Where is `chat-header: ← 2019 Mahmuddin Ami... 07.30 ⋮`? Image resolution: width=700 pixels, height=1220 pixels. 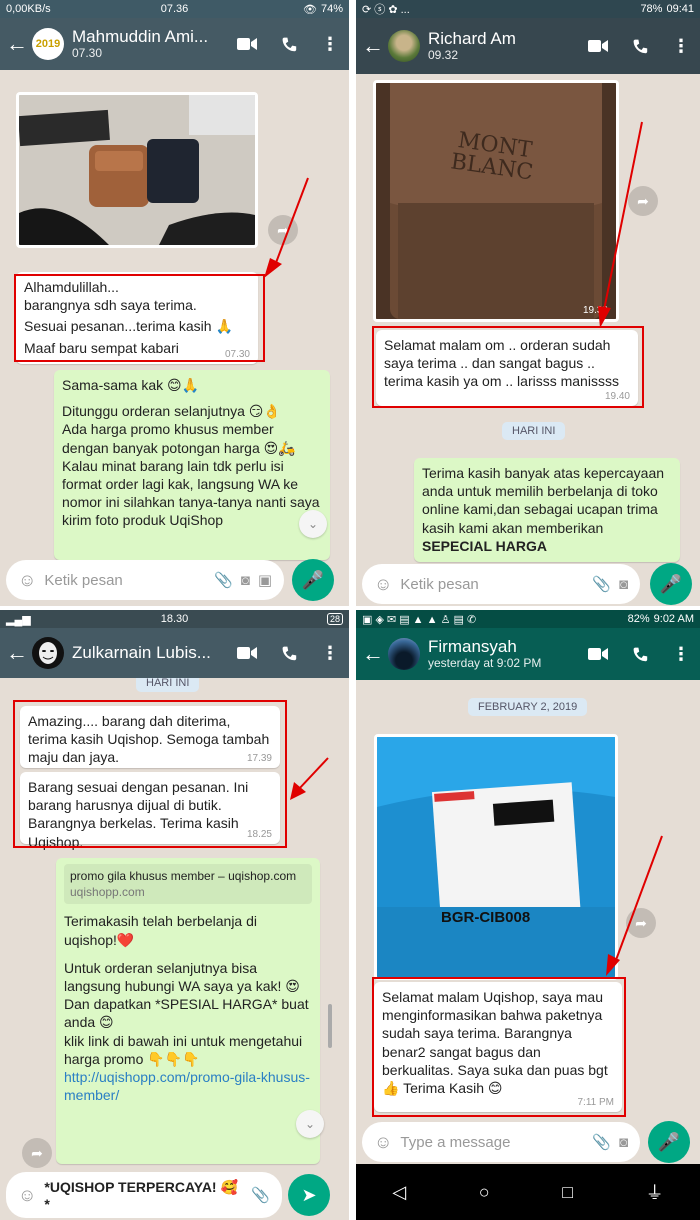
chat-header: ← 2019 Mahmuddin Ami... 07.30 ⋮ is located at coordinates (174, 44).